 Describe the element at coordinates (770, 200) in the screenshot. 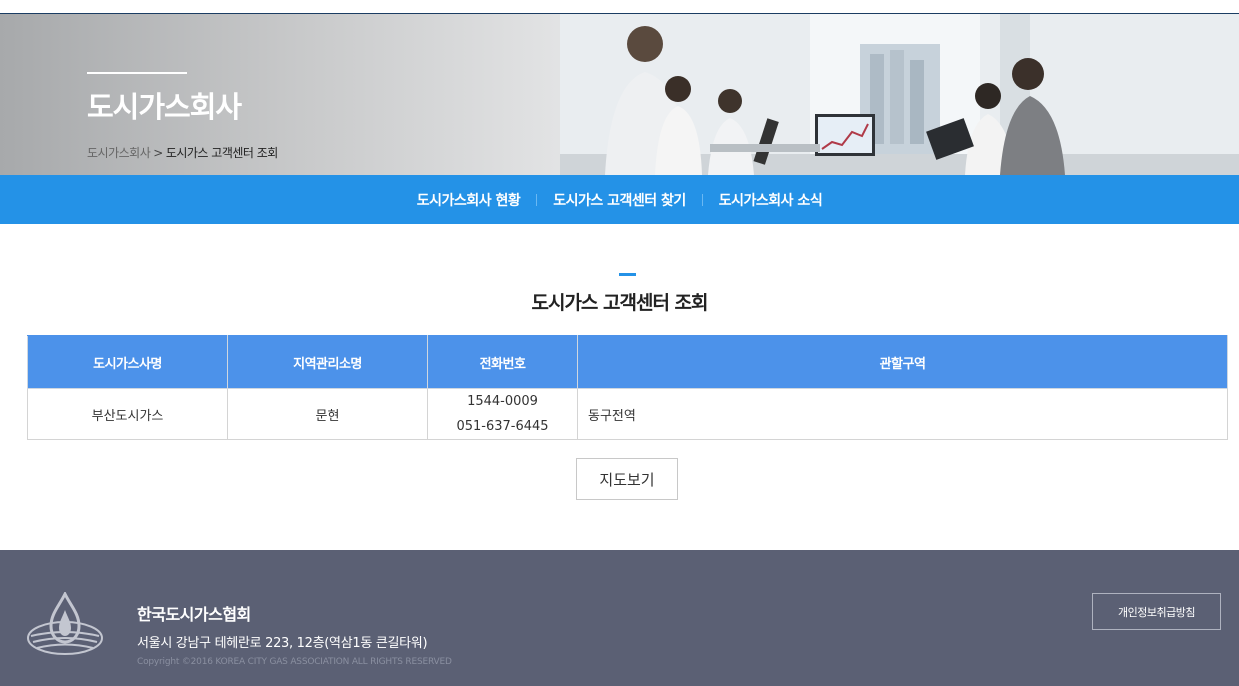

I see `subnav-item-news: 도시가스회사 소식` at that location.